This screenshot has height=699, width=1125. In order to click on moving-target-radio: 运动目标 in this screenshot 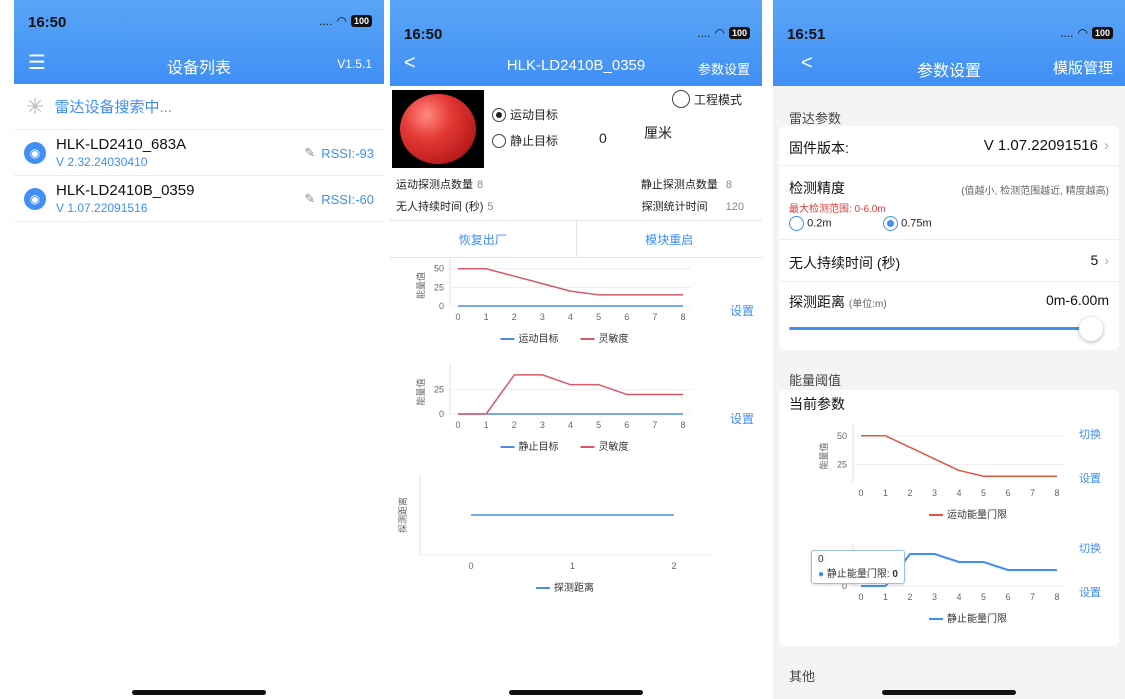, I will do `click(525, 114)`.